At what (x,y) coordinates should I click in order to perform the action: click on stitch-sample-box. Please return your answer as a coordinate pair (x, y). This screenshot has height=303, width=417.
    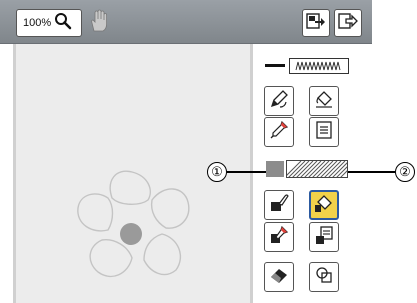
    Looking at the image, I should click on (319, 66).